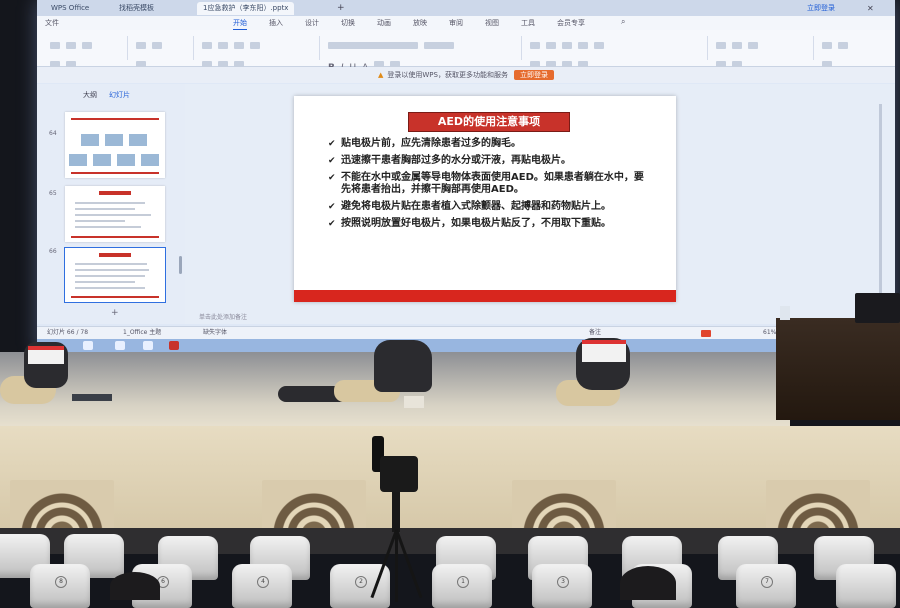 The width and height of the screenshot is (900, 608). I want to click on lectern, so click(838, 369).